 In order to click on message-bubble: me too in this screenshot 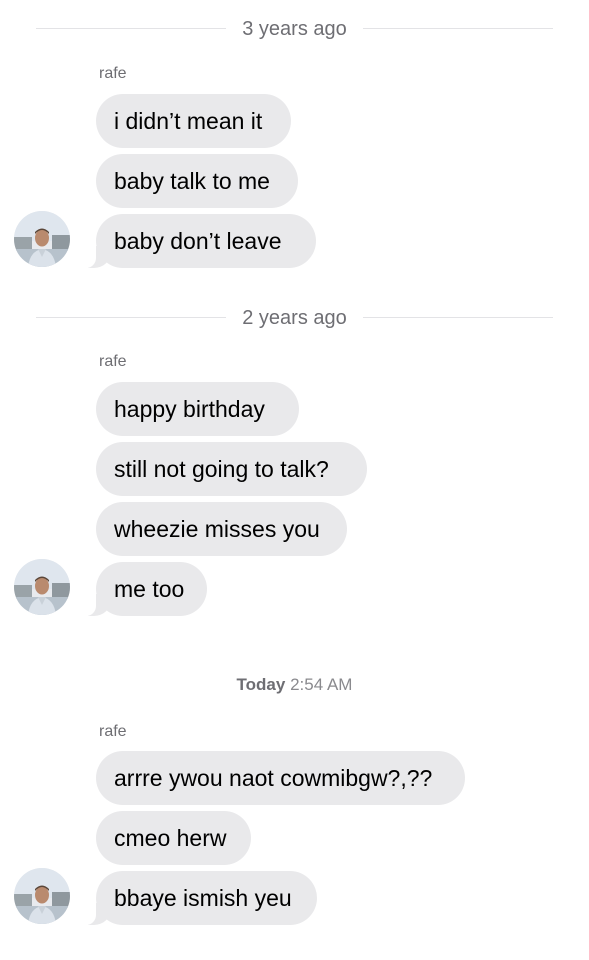, I will do `click(144, 589)`.